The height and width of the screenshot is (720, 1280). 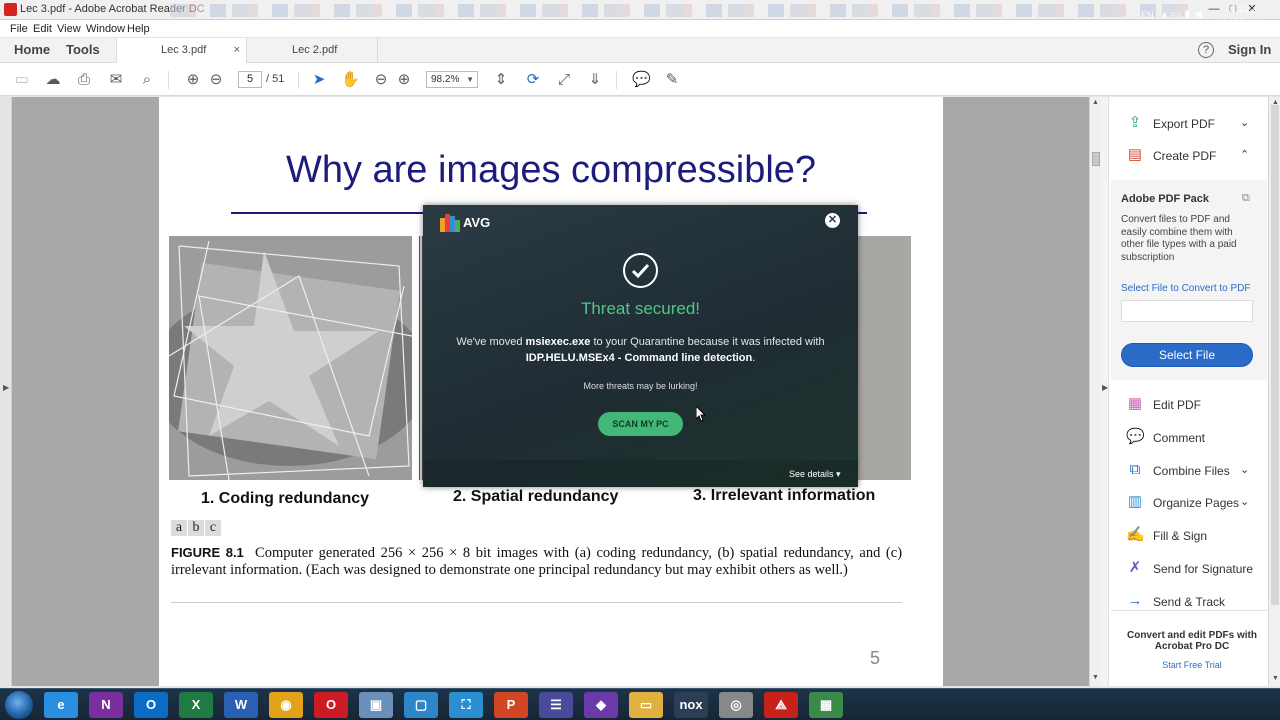 I want to click on home-tab: Home, so click(x=32, y=49).